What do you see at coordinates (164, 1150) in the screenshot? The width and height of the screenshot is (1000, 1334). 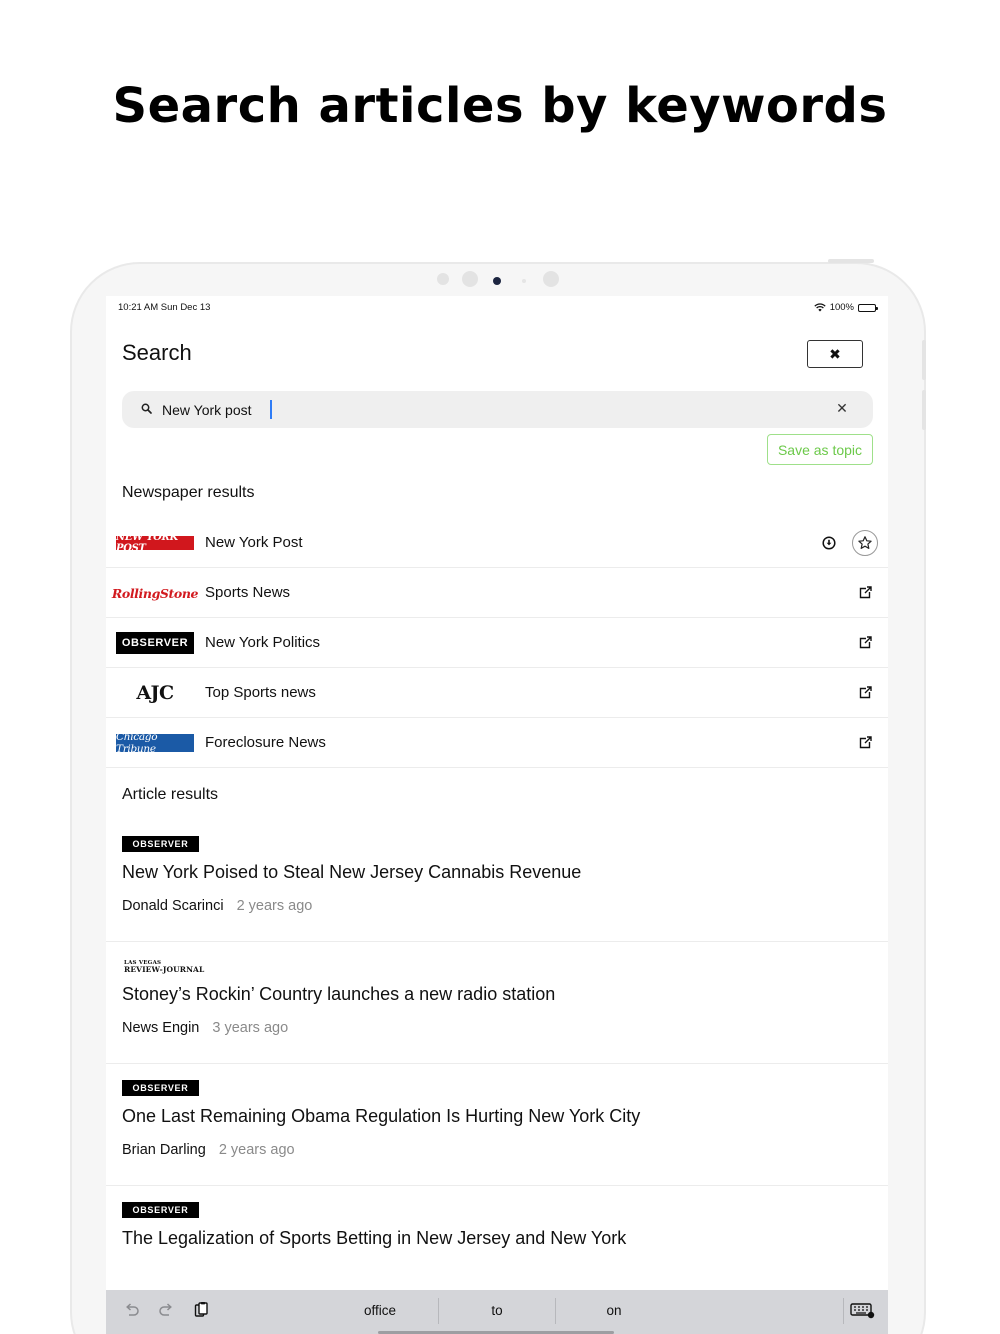 I see `article-author: Brian Darling` at bounding box center [164, 1150].